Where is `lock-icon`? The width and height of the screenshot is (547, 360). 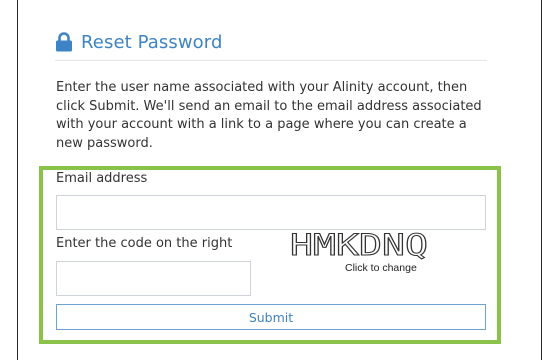
lock-icon is located at coordinates (64, 42).